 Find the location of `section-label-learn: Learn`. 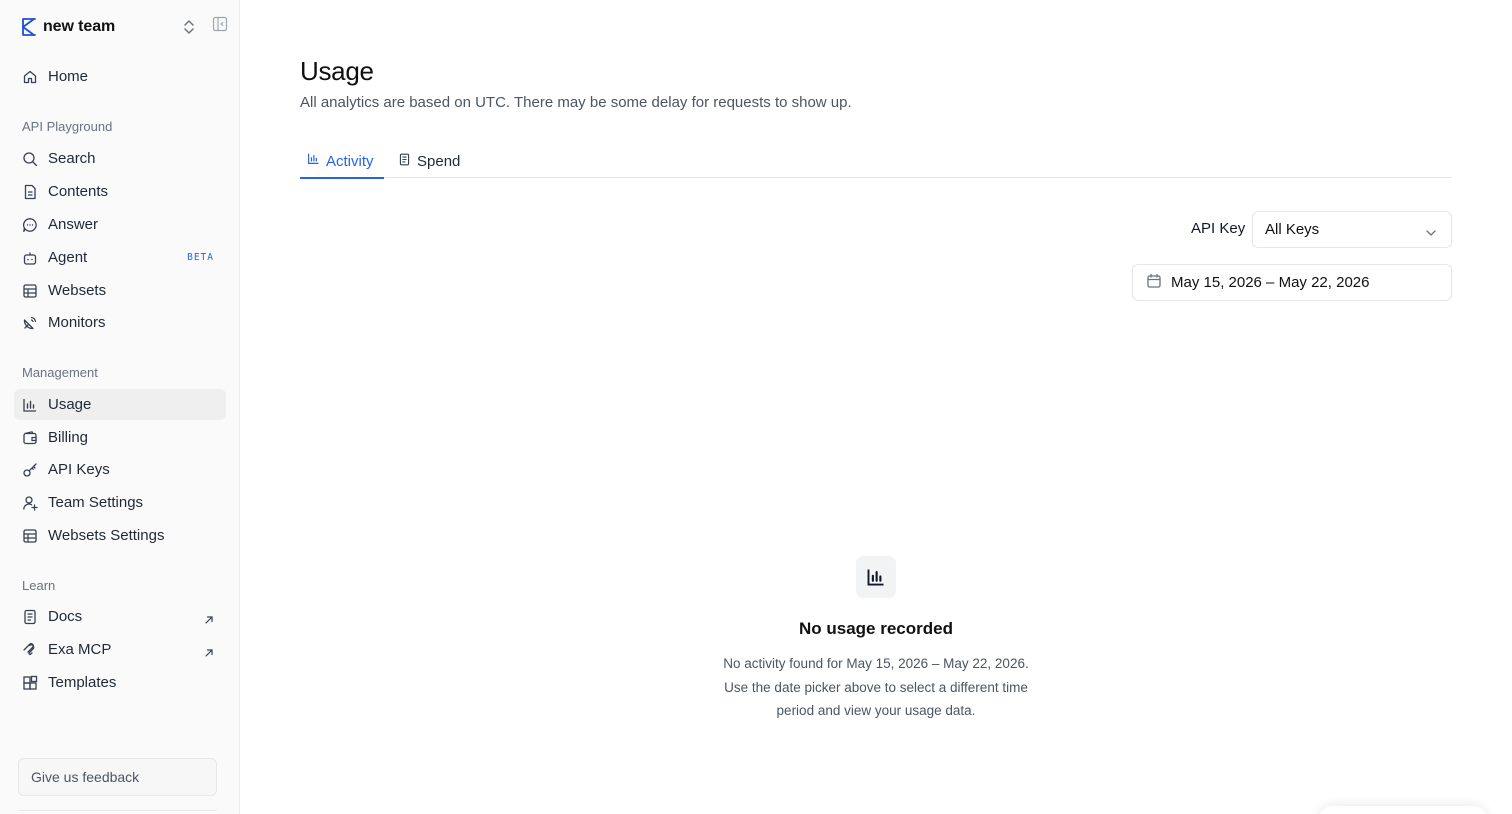

section-label-learn: Learn is located at coordinates (39, 585).